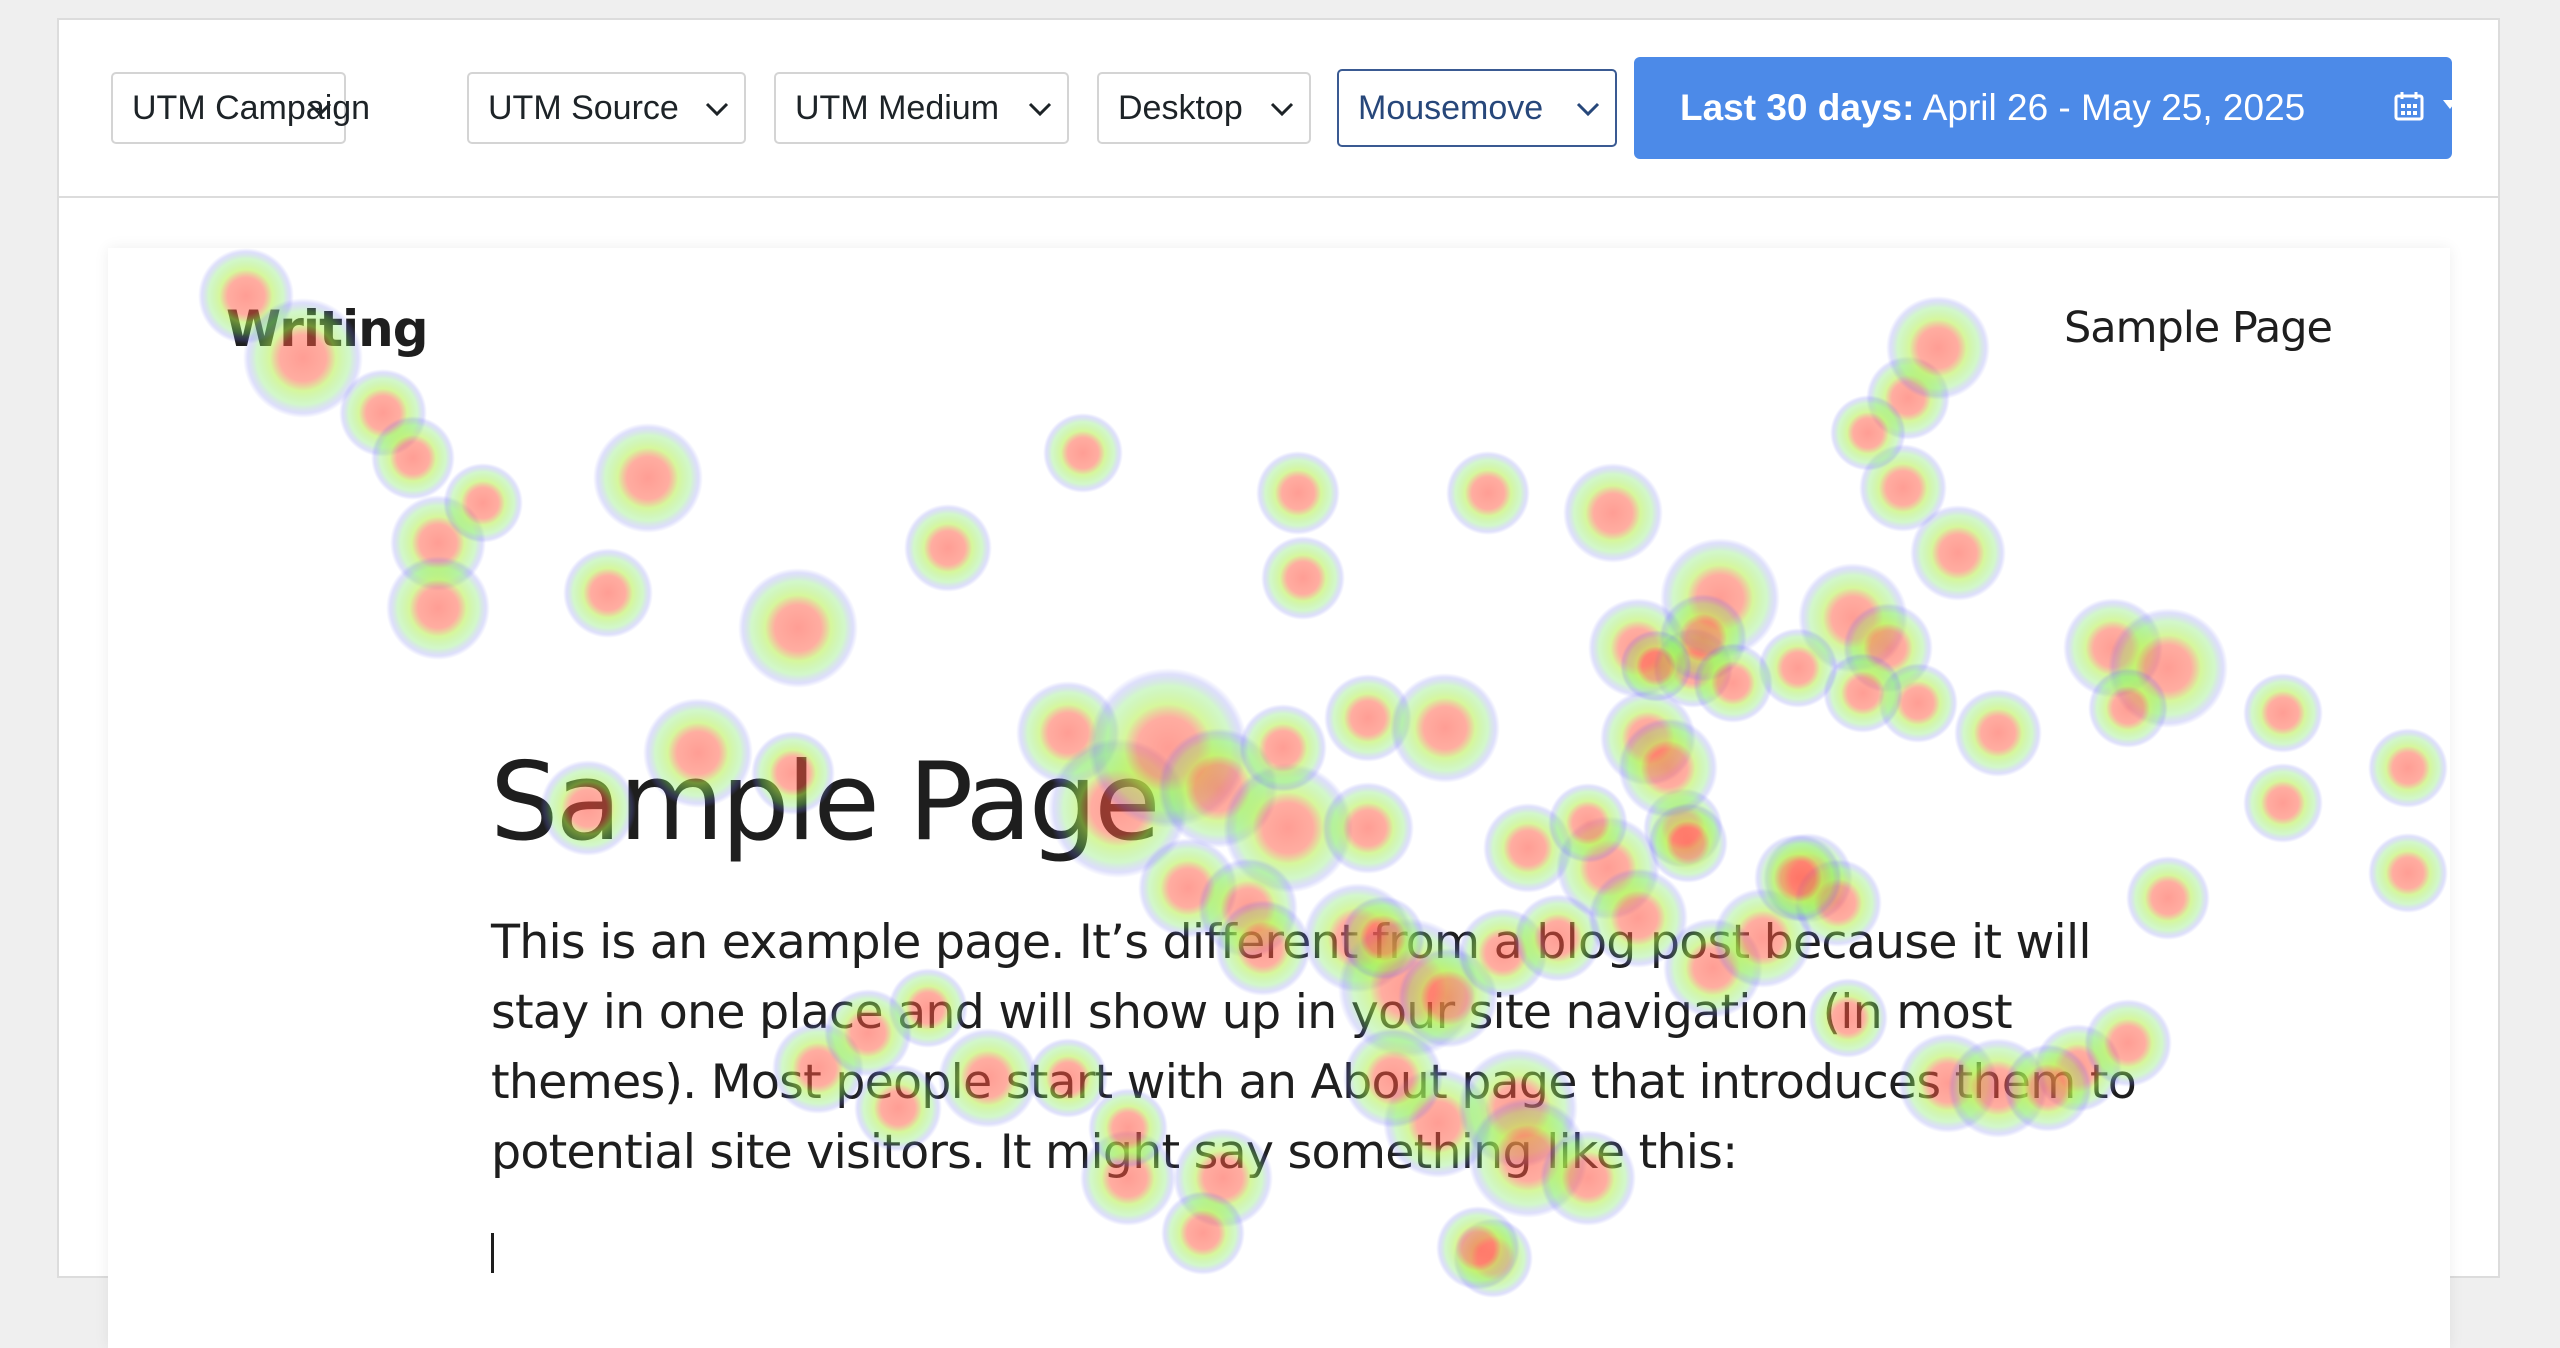 This screenshot has width=2560, height=1348. What do you see at coordinates (2409, 106) in the screenshot?
I see `calendar-icon` at bounding box center [2409, 106].